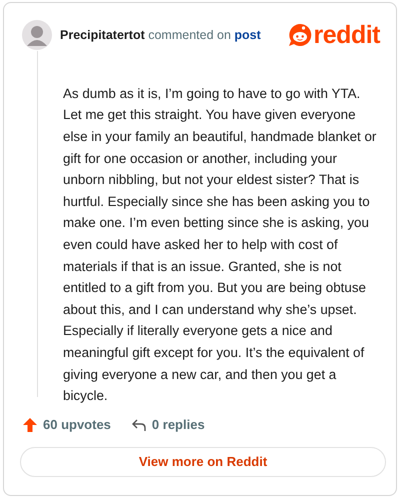 The height and width of the screenshot is (500, 400). I want to click on logo-text: reddit, so click(347, 35).